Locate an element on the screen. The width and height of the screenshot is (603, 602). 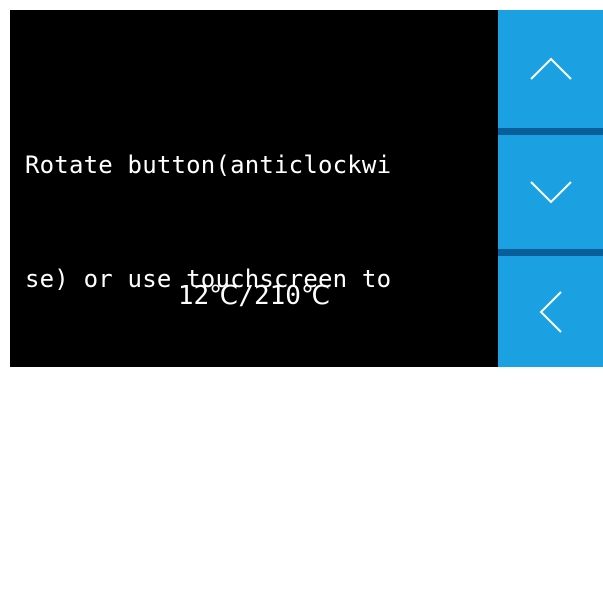
down-button is located at coordinates (550, 192).